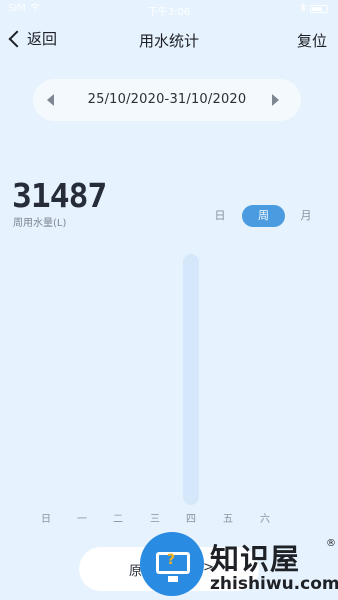 Image resolution: width=338 pixels, height=600 pixels. I want to click on watermark-domain: zhishiwu.com, so click(274, 584).